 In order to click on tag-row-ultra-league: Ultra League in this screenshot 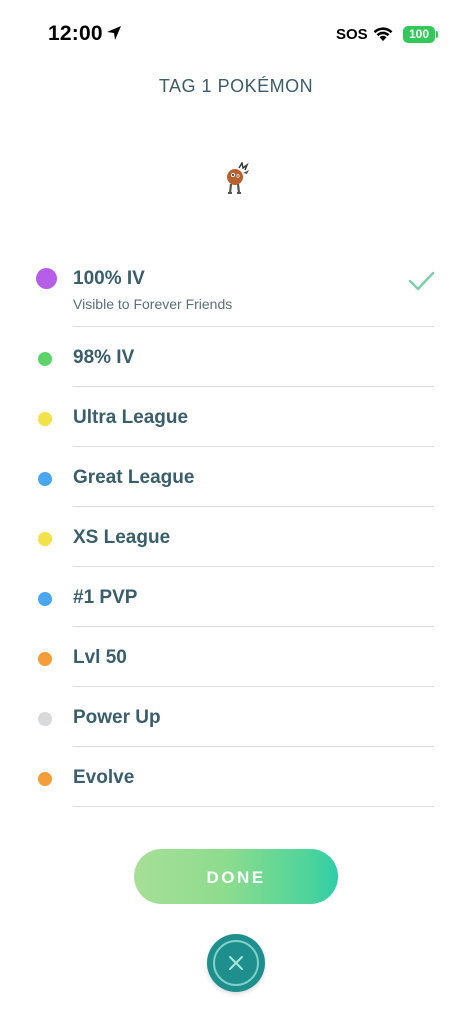, I will do `click(236, 417)`.